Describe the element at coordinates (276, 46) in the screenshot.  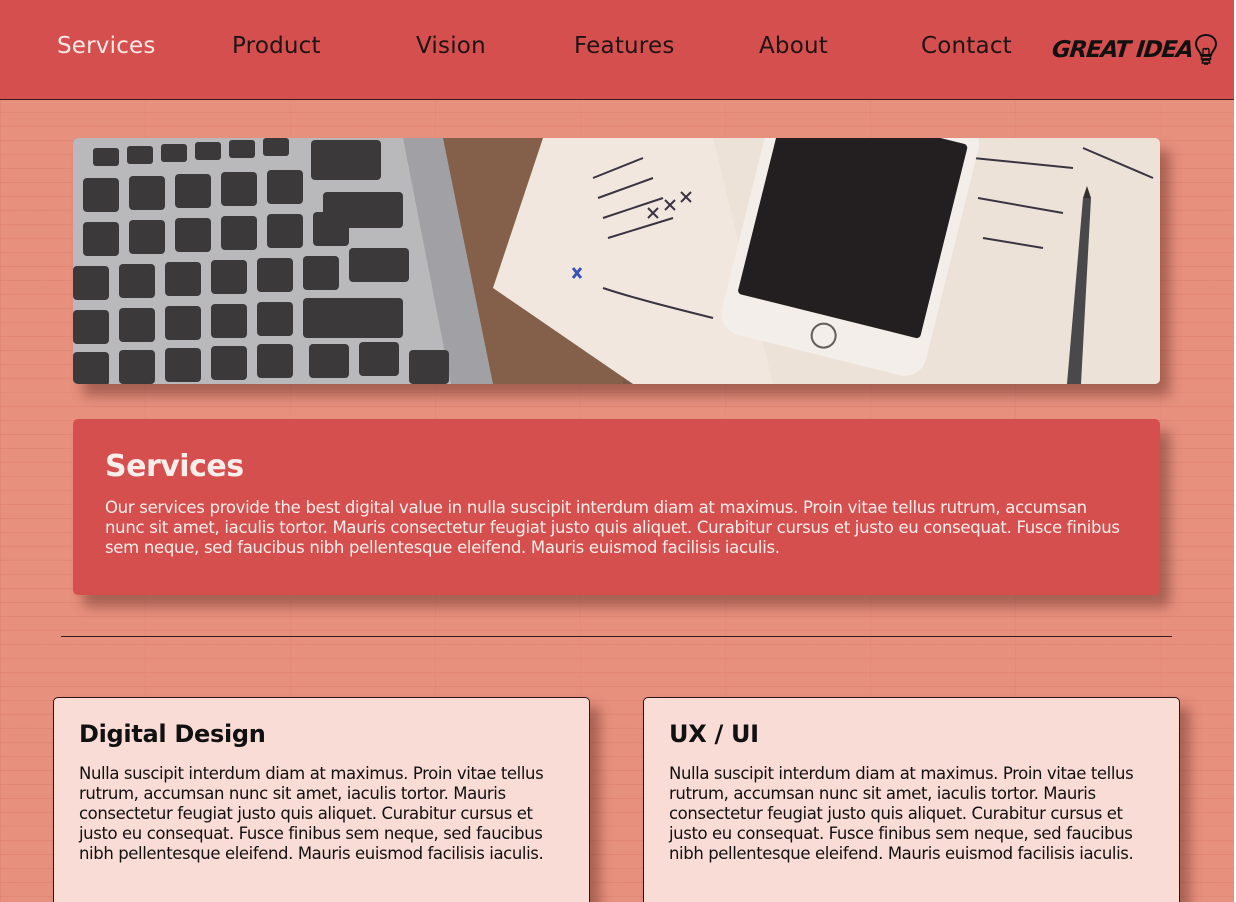
I see `nav-item-product: Product` at that location.